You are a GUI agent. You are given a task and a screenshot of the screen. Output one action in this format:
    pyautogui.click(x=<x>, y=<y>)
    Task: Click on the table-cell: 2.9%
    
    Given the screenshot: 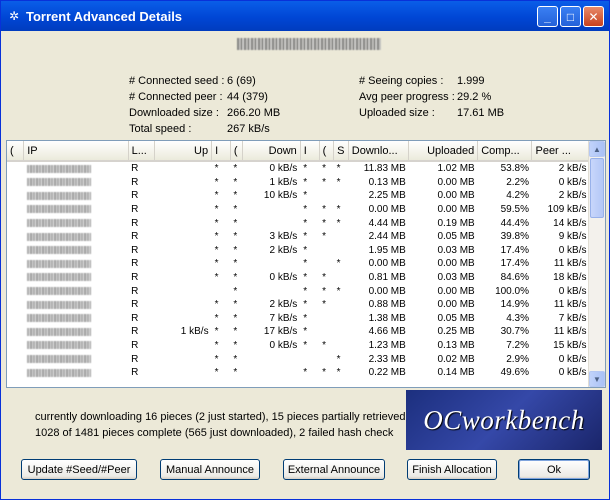 What is the action you would take?
    pyautogui.click(x=517, y=359)
    